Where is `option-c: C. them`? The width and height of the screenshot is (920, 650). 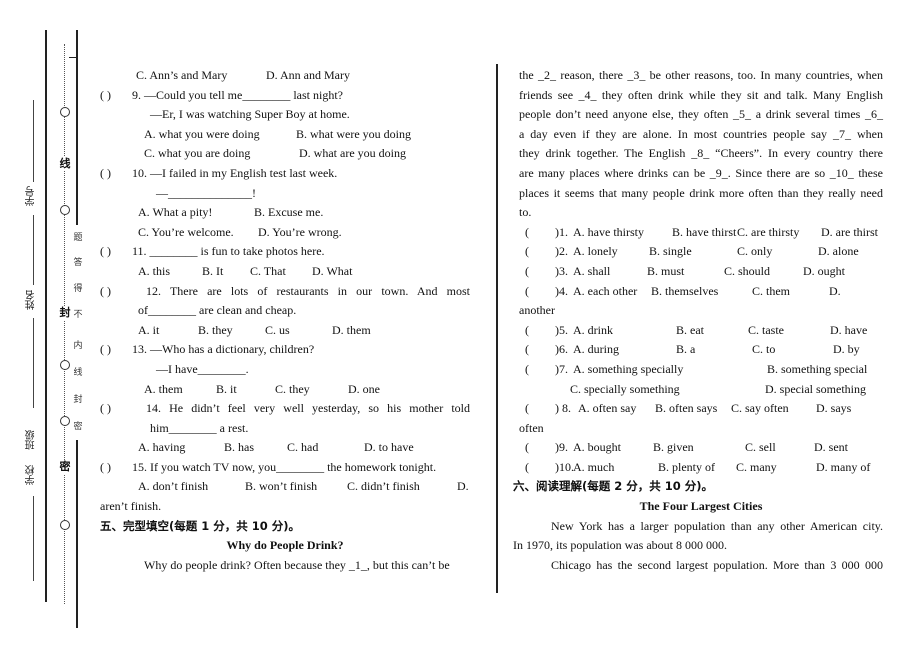
option-c: C. them is located at coordinates (771, 290).